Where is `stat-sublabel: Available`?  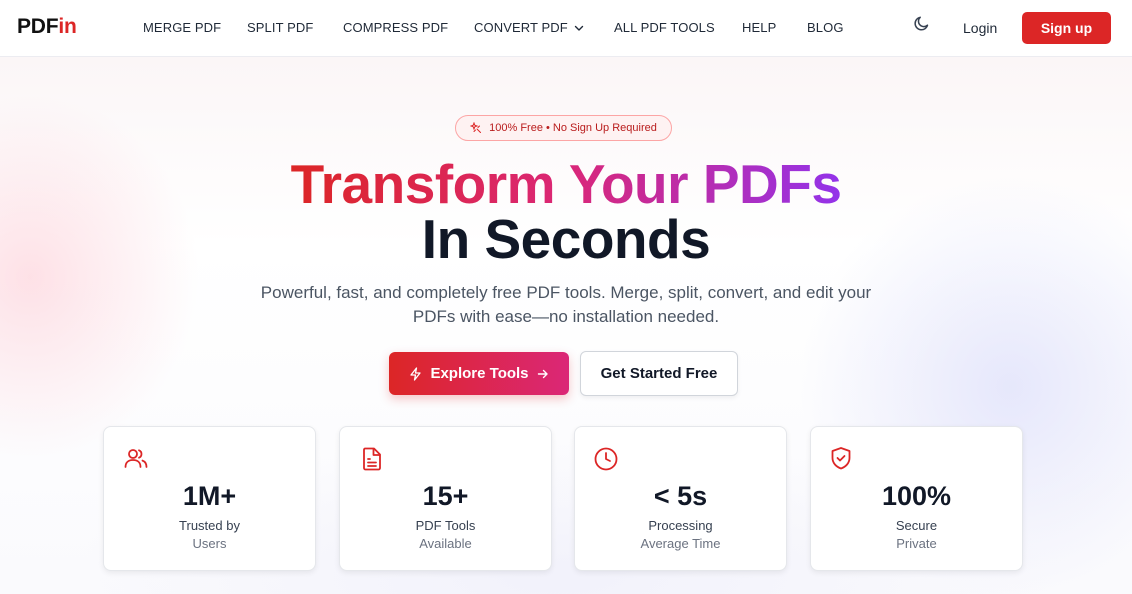
stat-sublabel: Available is located at coordinates (445, 543).